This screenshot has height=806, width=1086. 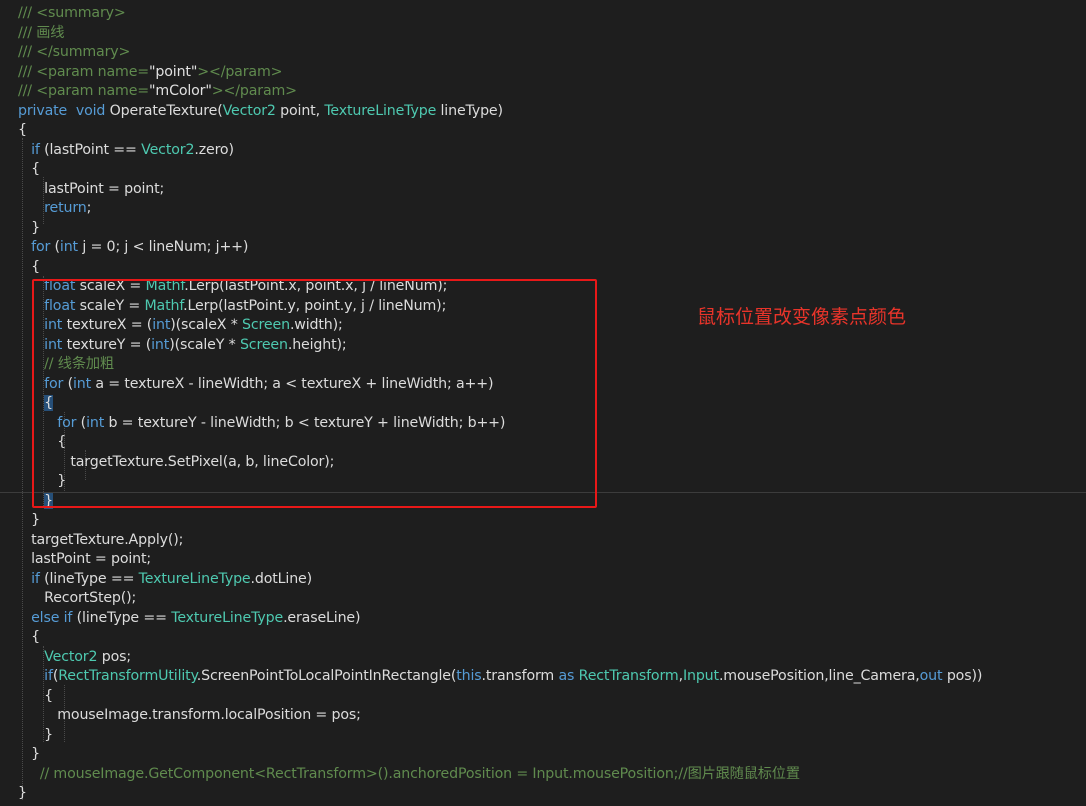 What do you see at coordinates (543, 14) in the screenshot?
I see `code-line: /// <summary>` at bounding box center [543, 14].